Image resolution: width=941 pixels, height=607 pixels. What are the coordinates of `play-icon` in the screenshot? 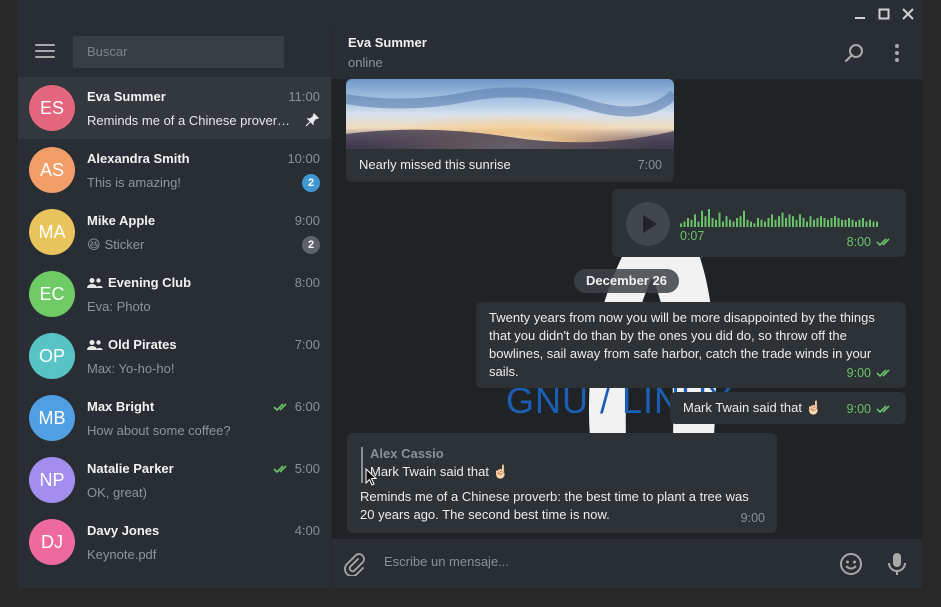 It's located at (650, 224).